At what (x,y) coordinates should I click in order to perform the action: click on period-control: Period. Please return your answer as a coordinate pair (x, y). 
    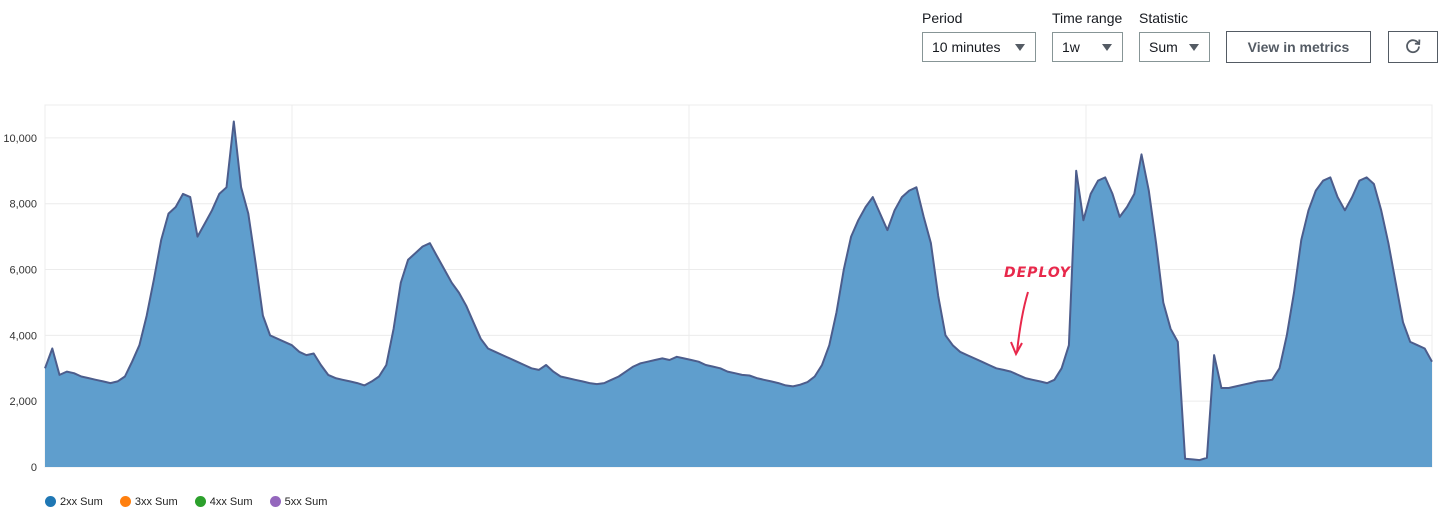
    Looking at the image, I should click on (942, 18).